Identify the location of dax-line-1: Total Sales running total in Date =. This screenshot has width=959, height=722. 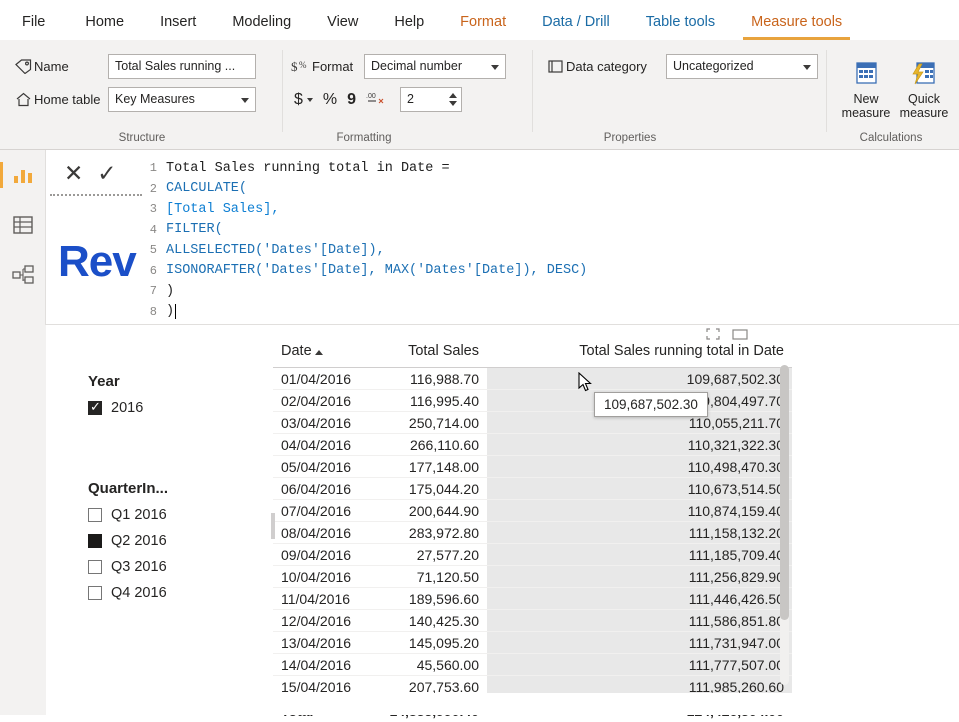
(308, 168).